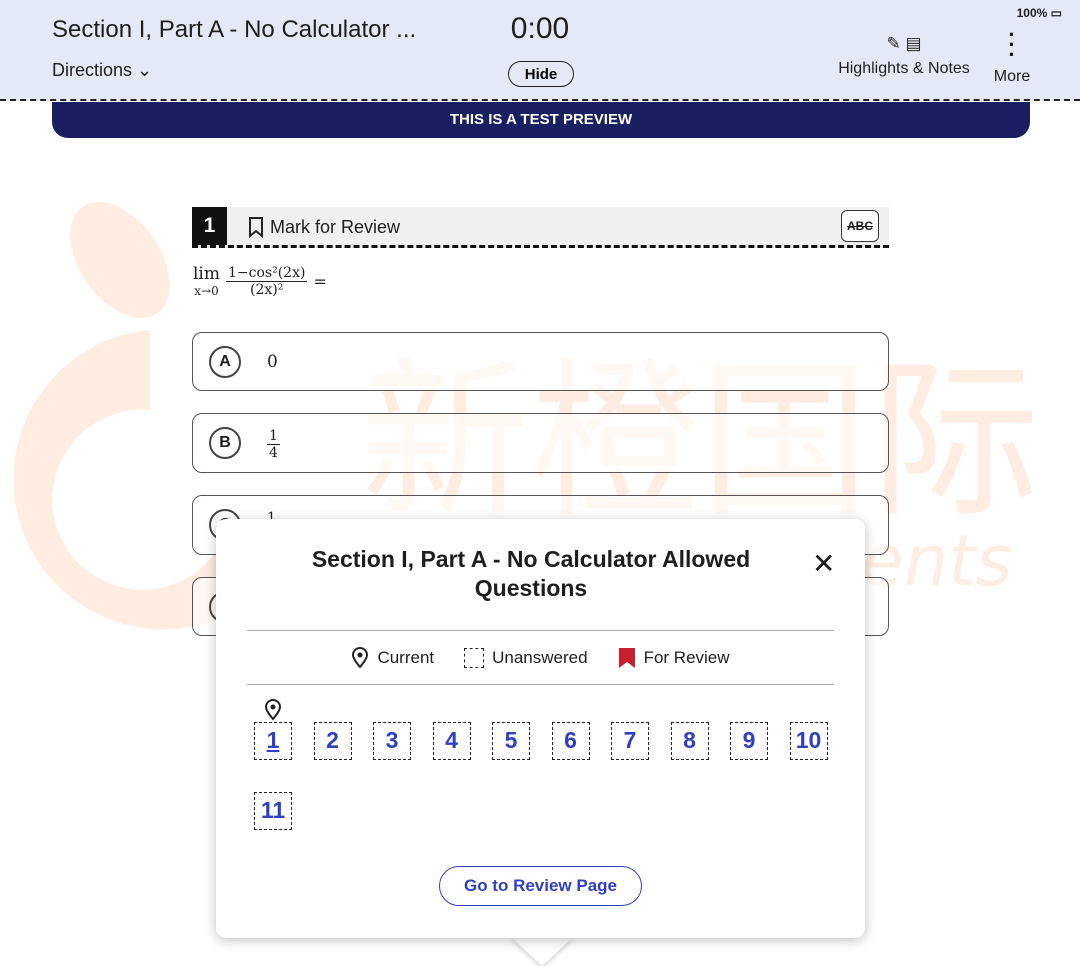 Image resolution: width=1080 pixels, height=966 pixels. I want to click on highlights-notes-button: ✎ ▤ Highlights & Notes, so click(904, 56).